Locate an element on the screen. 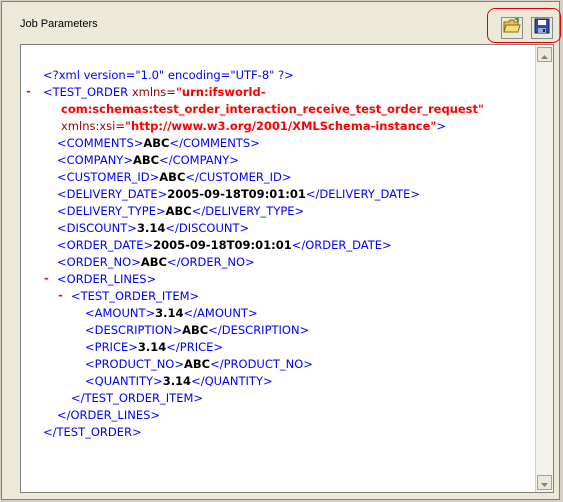  xml-order-lines-close: </ORDER_LINES> is located at coordinates (108, 415).